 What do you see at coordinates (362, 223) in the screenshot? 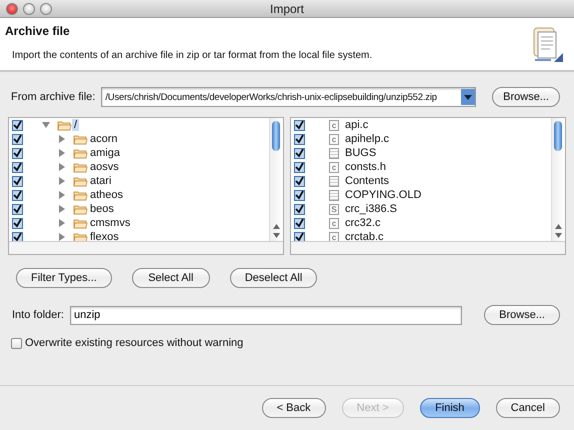
I see `file-name: crc32.c` at bounding box center [362, 223].